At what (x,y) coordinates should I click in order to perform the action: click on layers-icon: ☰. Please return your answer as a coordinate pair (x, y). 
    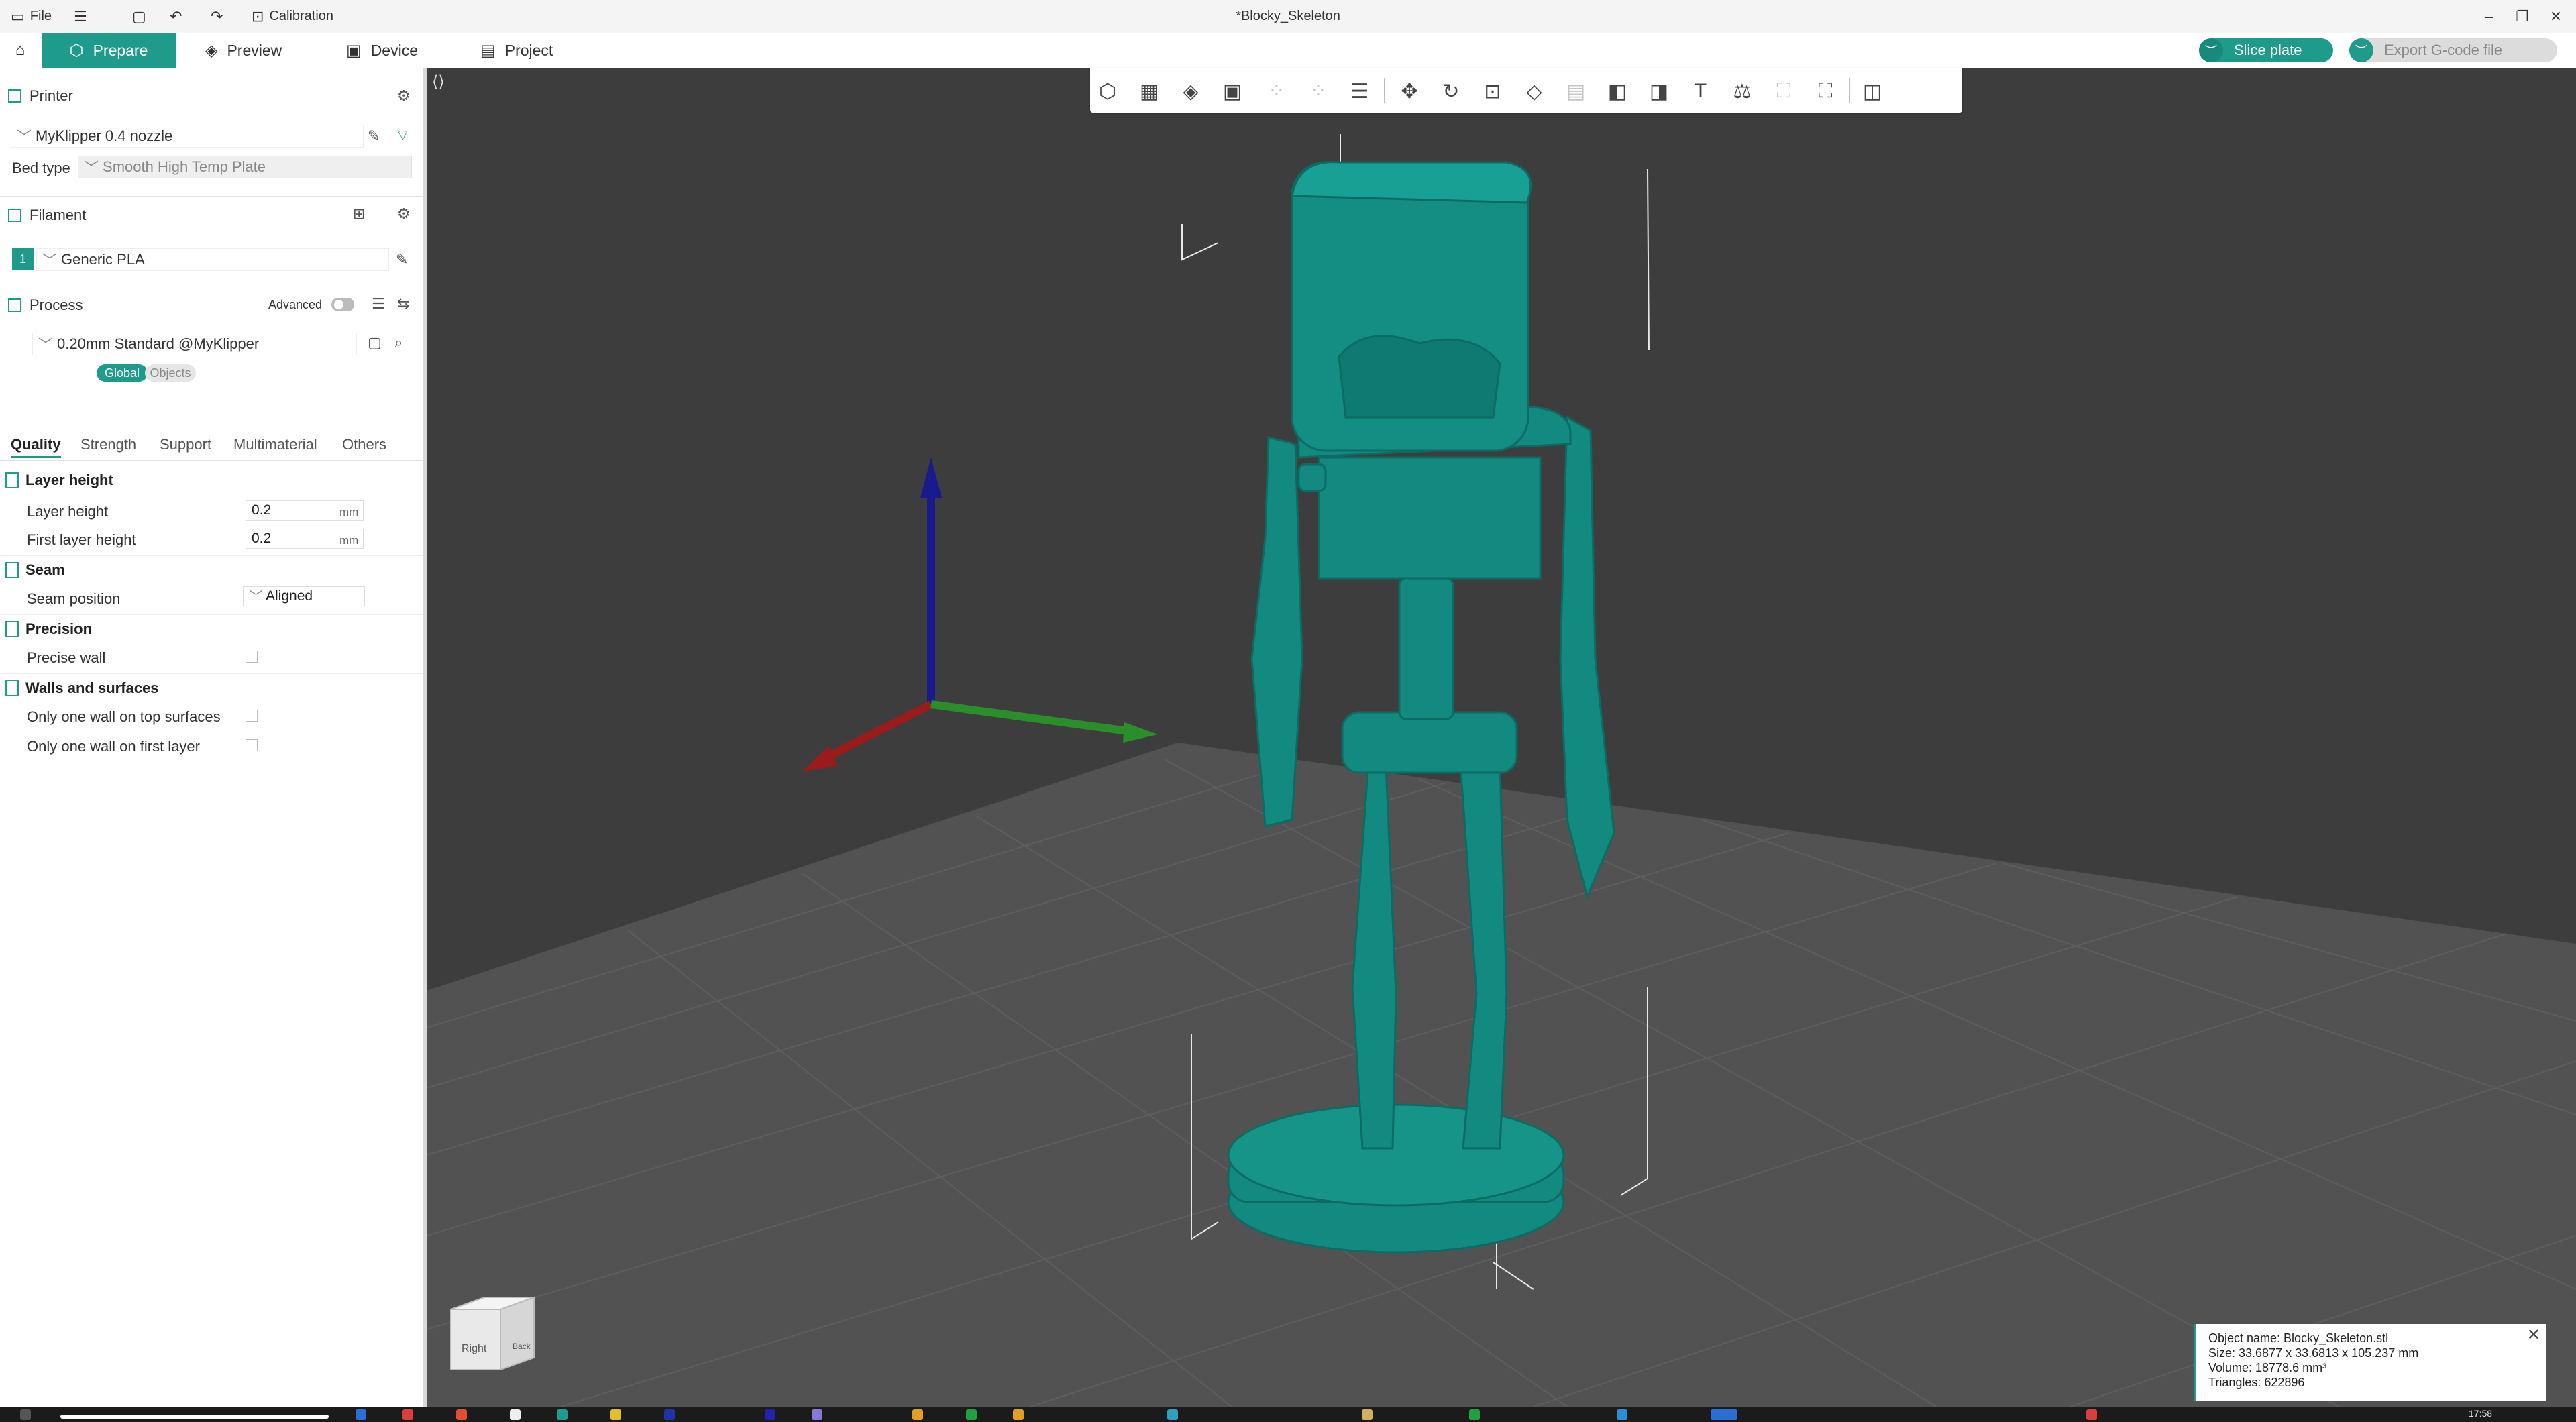
    Looking at the image, I should click on (1360, 91).